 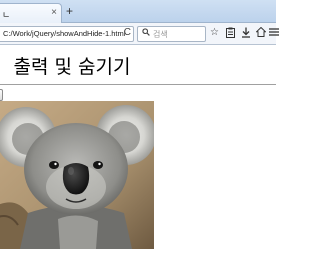 What do you see at coordinates (274, 34) in the screenshot?
I see `menu-icon` at bounding box center [274, 34].